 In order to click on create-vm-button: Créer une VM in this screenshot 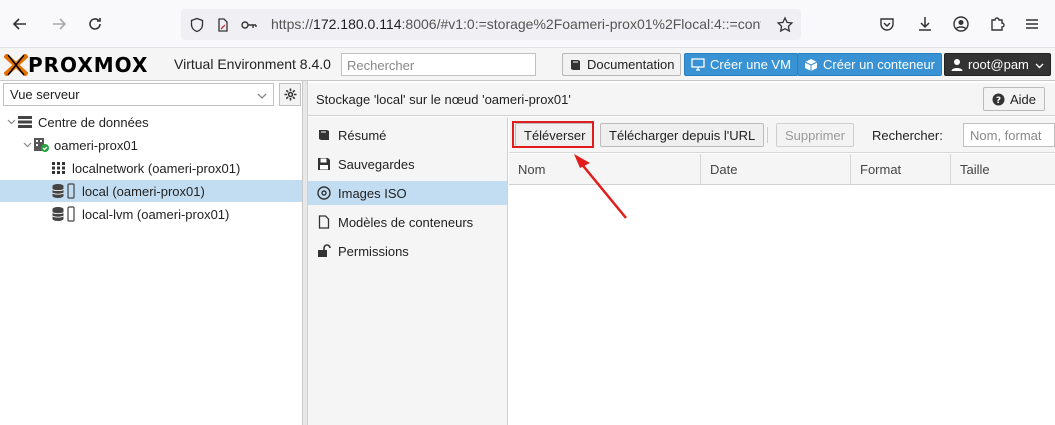, I will do `click(741, 64)`.